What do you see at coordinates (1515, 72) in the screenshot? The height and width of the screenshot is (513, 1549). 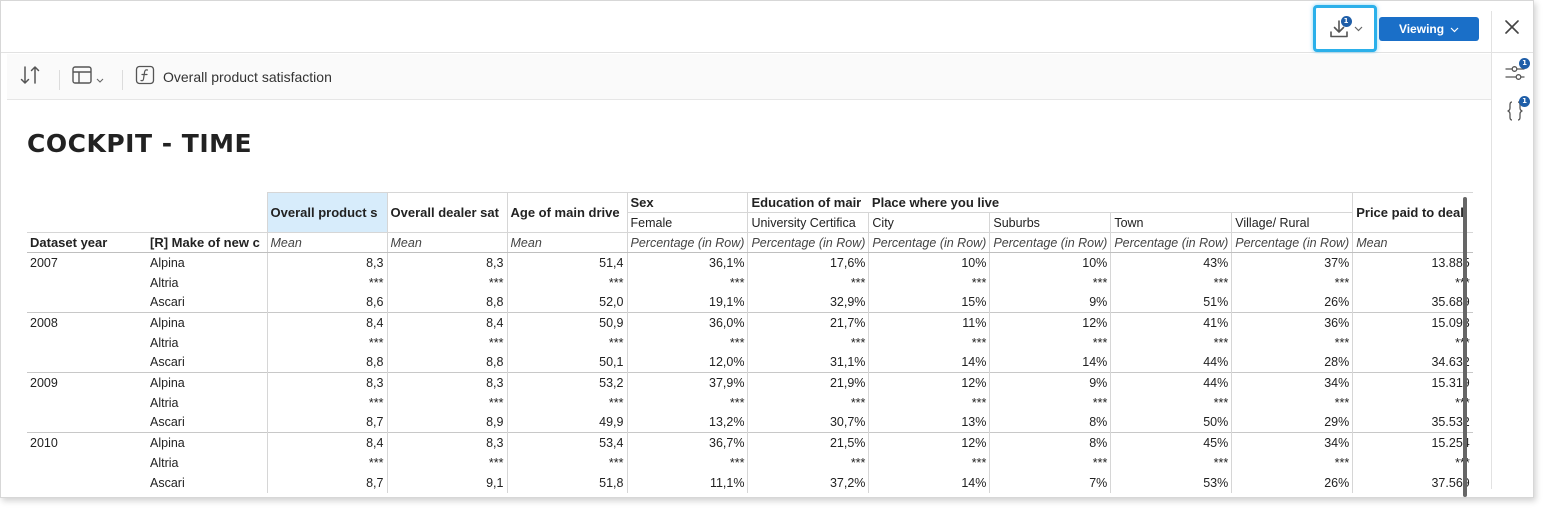 I see `filter-settings-button: 1` at bounding box center [1515, 72].